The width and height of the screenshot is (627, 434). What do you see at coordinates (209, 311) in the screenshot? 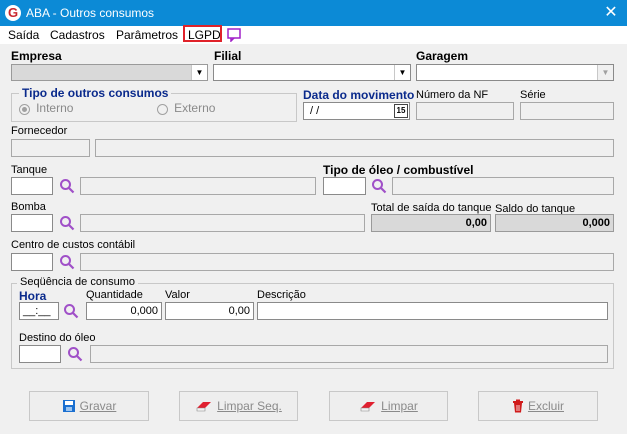
I see `valor-input: 0,00` at bounding box center [209, 311].